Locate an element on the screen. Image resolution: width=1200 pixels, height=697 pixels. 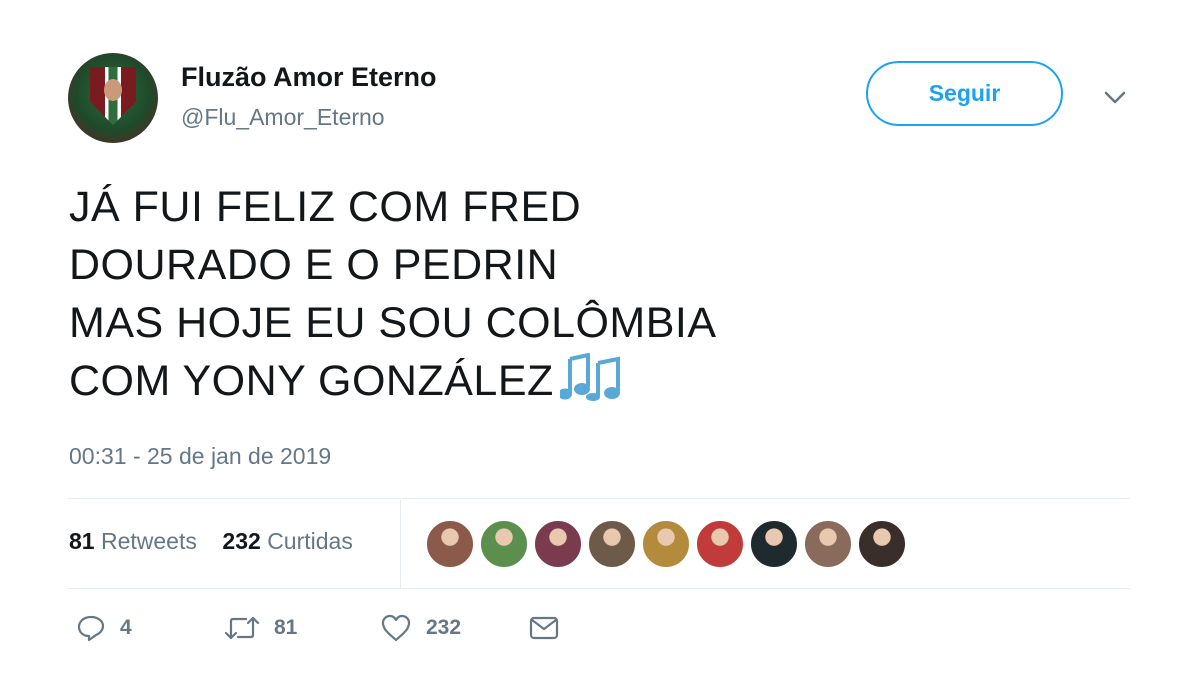
follow-button: Seguir is located at coordinates (964, 93).